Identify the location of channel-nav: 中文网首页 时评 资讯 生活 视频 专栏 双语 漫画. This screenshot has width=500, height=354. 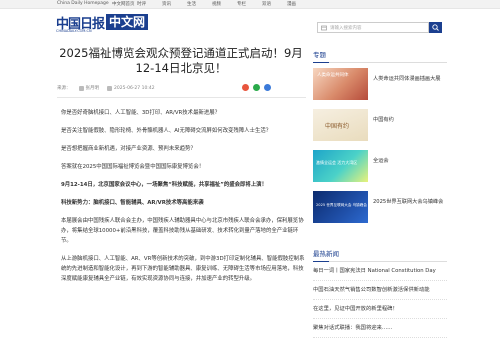
(212, 4).